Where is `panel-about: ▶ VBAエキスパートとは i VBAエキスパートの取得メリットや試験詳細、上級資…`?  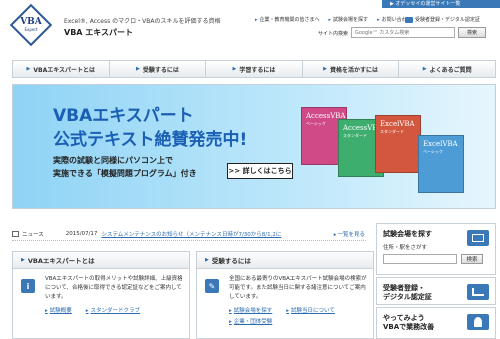 panel-about: ▶ VBAエキスパートとは i VBAエキスパートの取得メリットや試験詳細、上級資… is located at coordinates (101, 295).